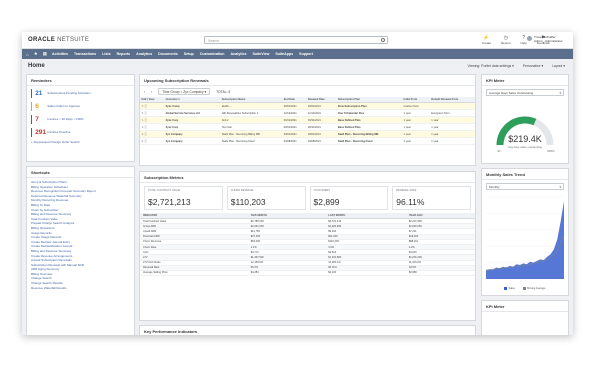 The image size is (594, 367). Describe the element at coordinates (251, 127) in the screenshot. I see `table-cell: Test Sub` at that location.